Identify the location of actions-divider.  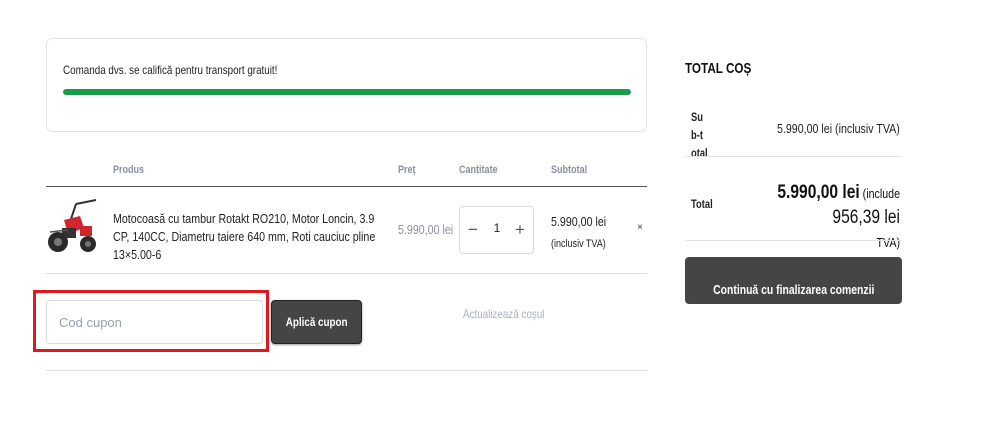
(346, 370).